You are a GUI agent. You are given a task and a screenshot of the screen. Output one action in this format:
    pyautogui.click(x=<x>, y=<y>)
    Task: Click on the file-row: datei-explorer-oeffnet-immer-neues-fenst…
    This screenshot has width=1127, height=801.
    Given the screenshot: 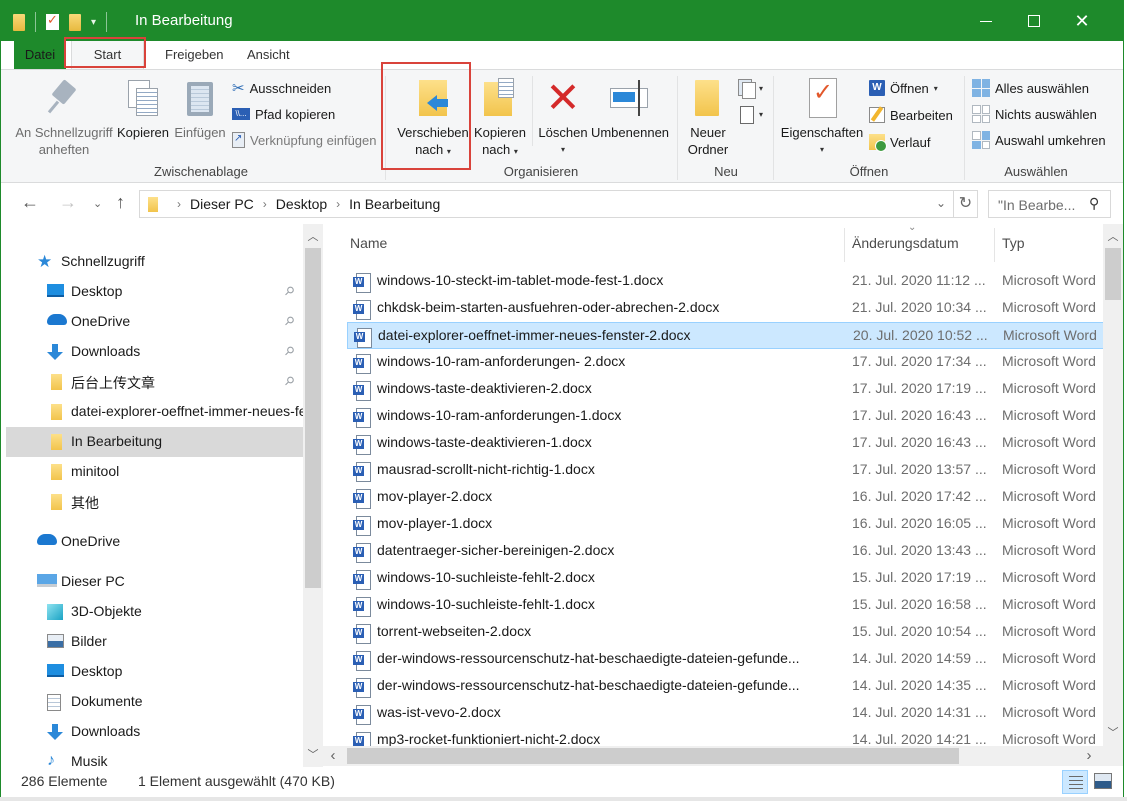 What is the action you would take?
    pyautogui.click(x=725, y=335)
    